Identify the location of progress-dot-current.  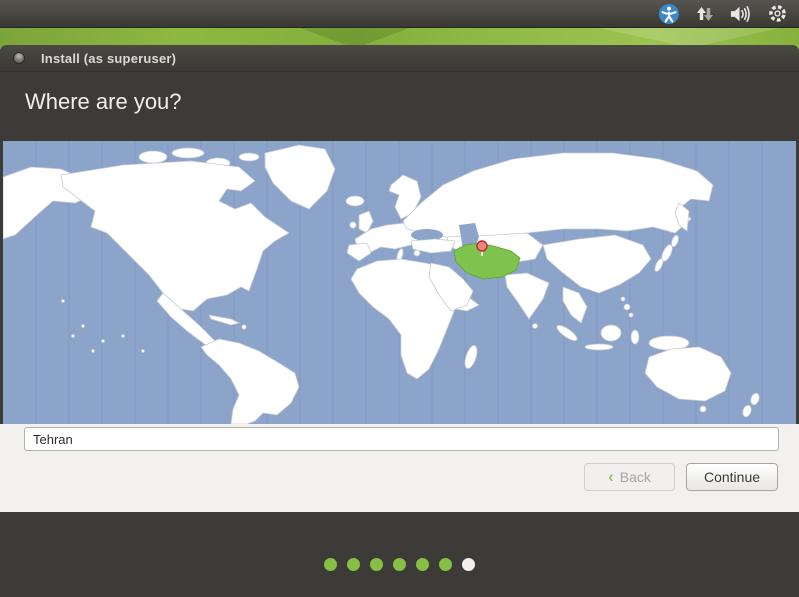
(468, 564).